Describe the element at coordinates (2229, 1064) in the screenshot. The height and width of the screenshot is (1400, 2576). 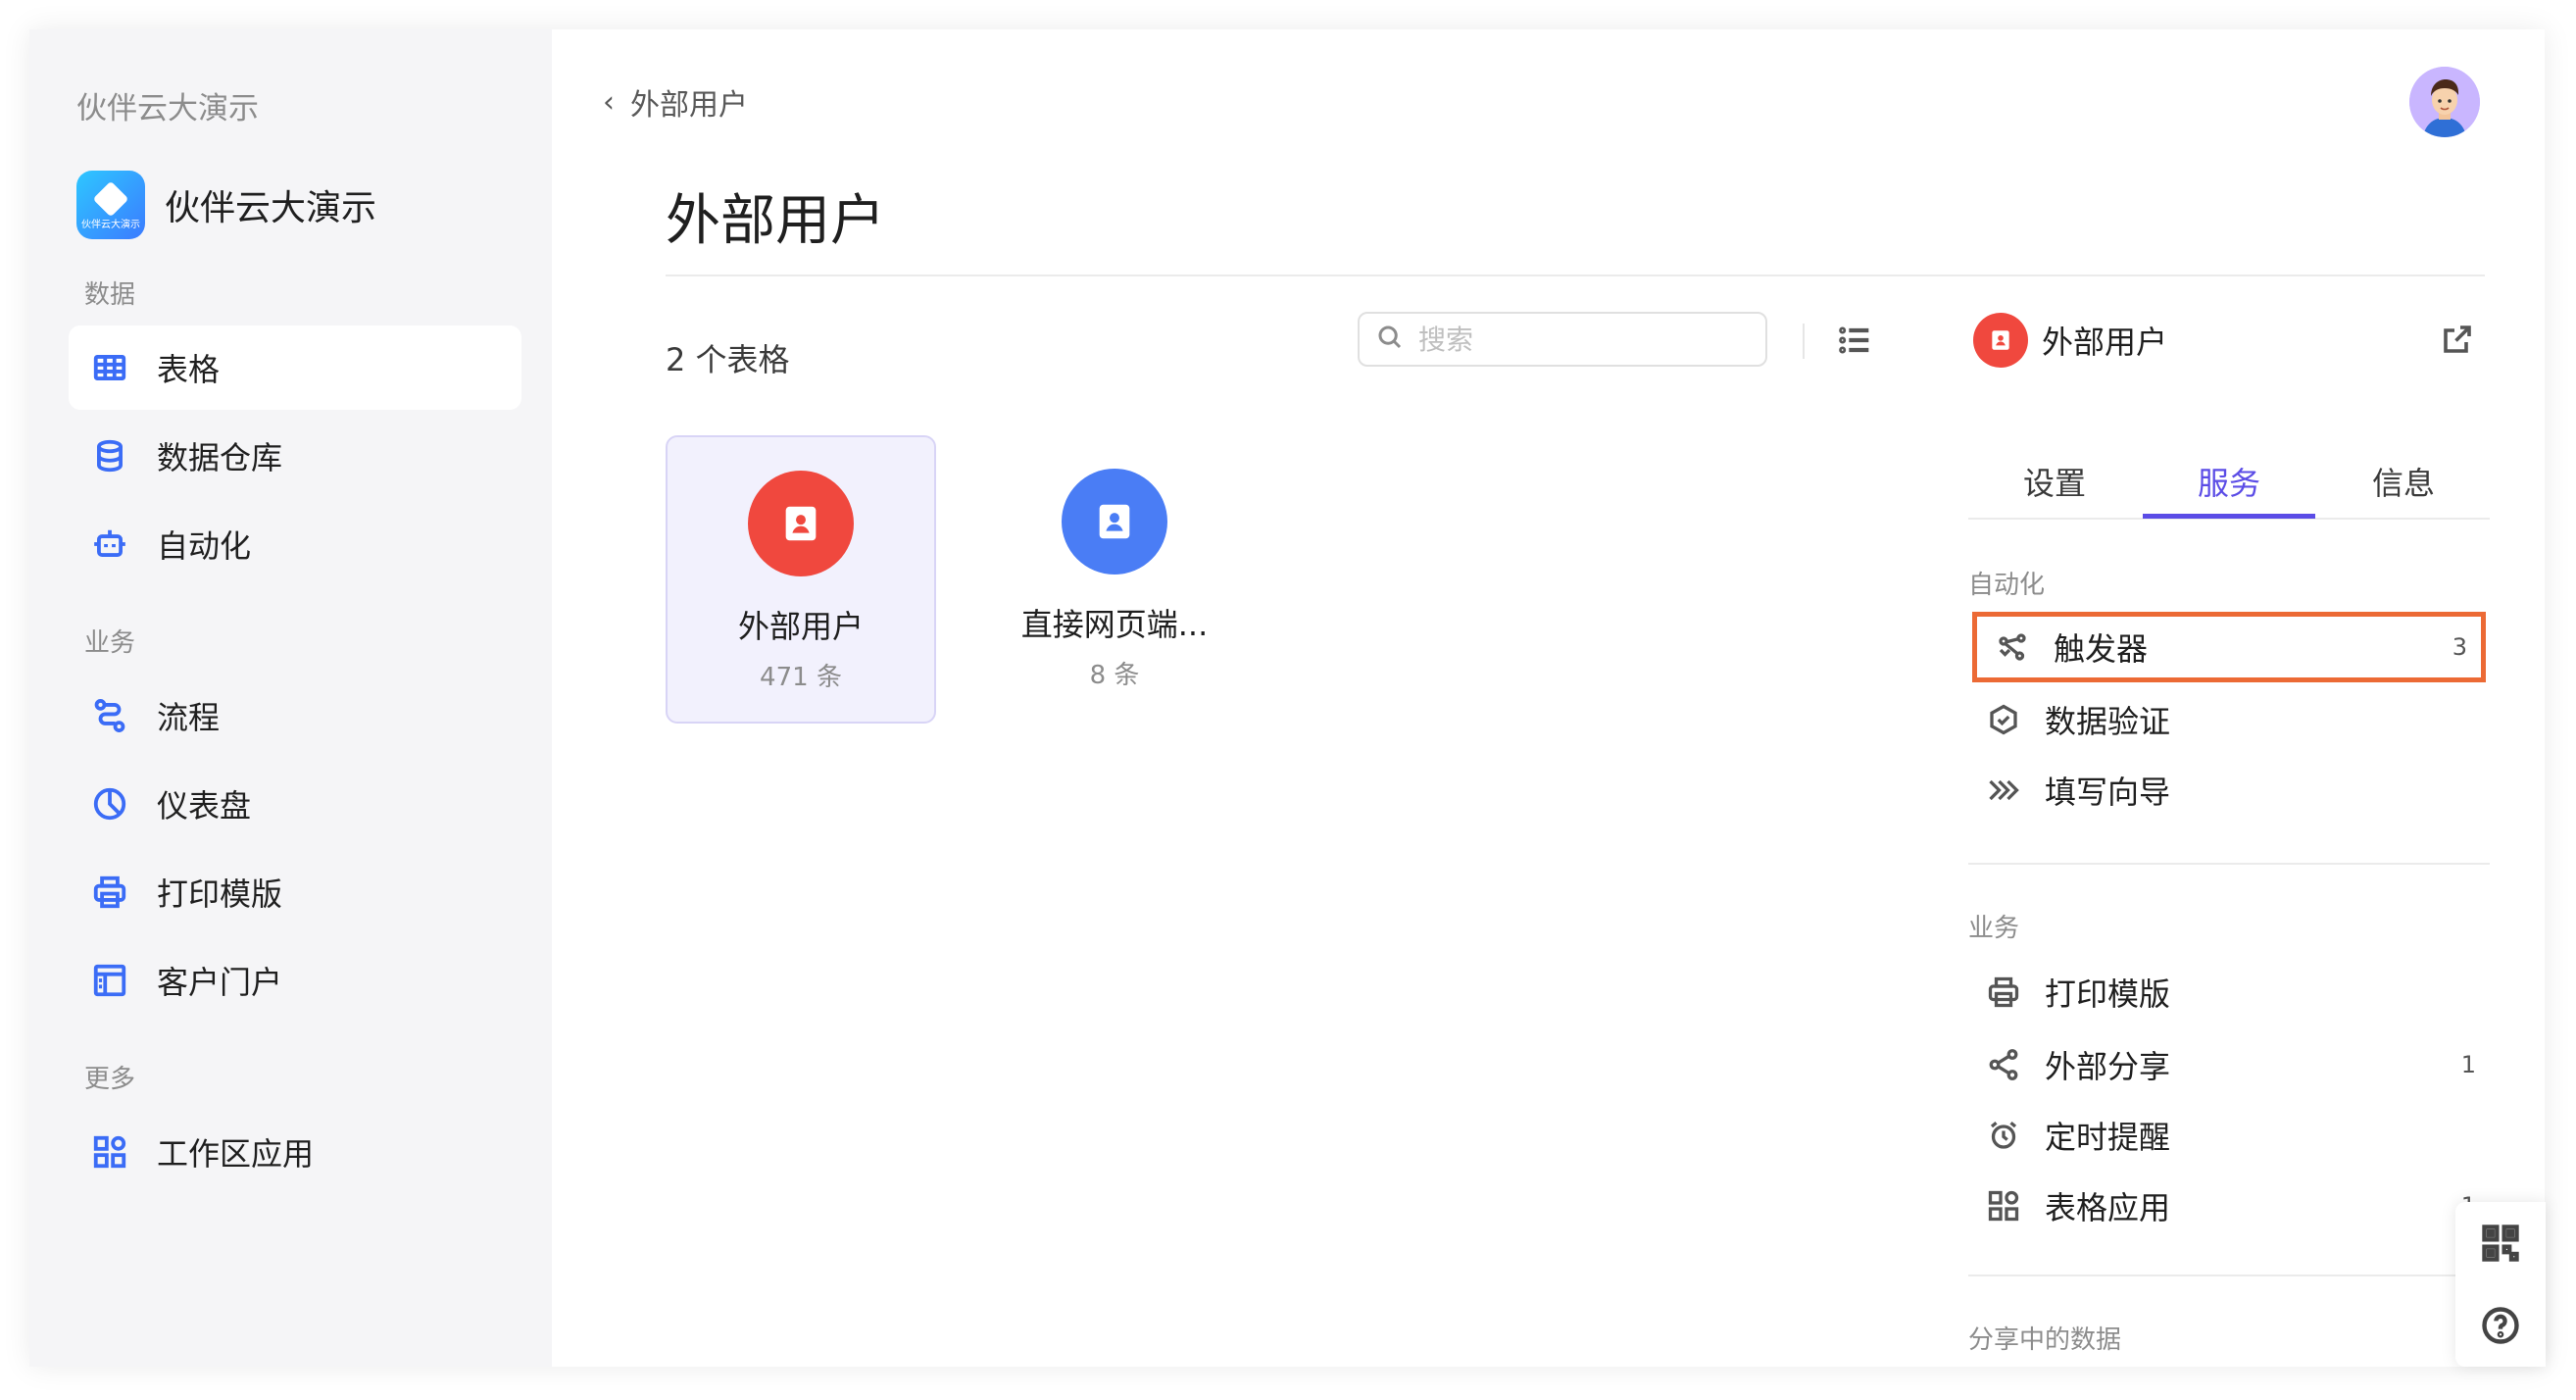
I see `service-item-external-share: 外部分享 1` at that location.